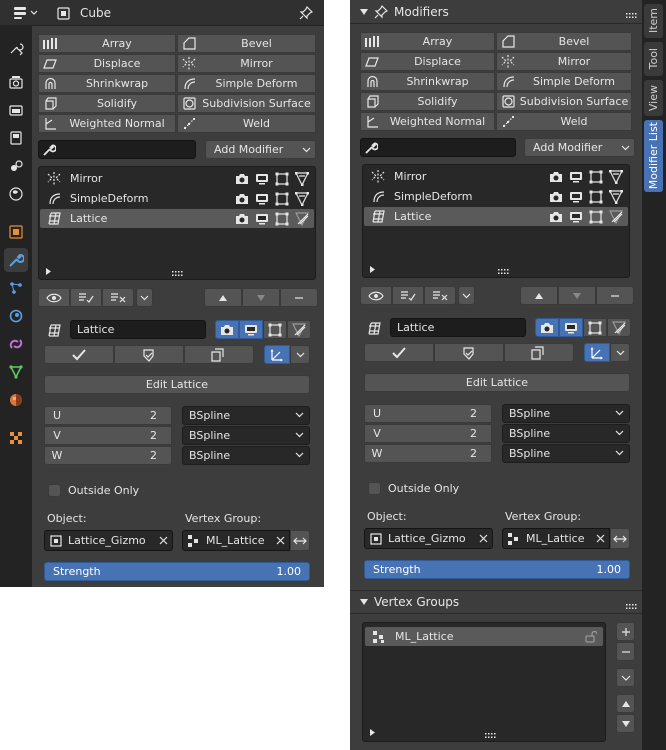 This screenshot has height=750, width=666. Describe the element at coordinates (653, 59) in the screenshot. I see `tab-tool: Tool` at that location.